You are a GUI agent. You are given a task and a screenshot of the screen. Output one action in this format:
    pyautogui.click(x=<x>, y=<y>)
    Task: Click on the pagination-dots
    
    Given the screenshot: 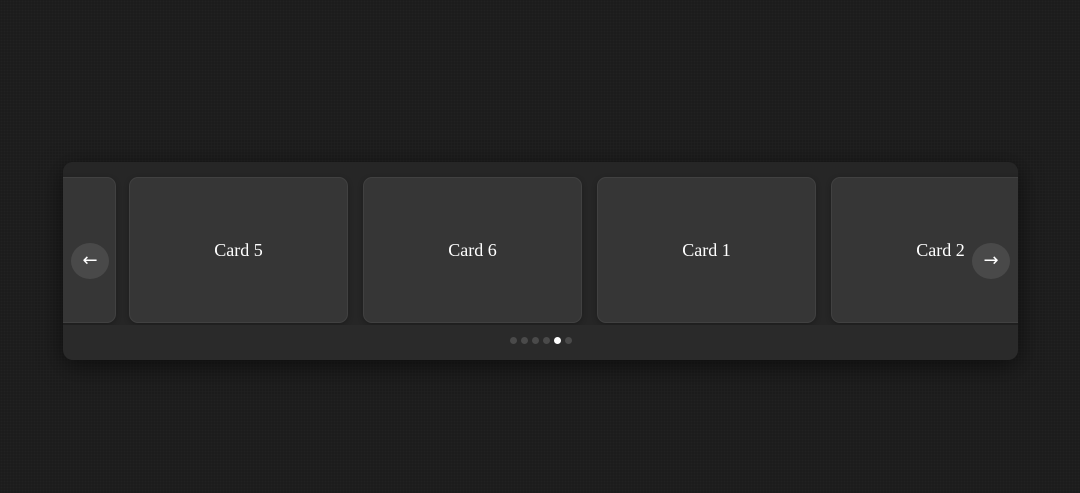 What is the action you would take?
    pyautogui.click(x=540, y=342)
    